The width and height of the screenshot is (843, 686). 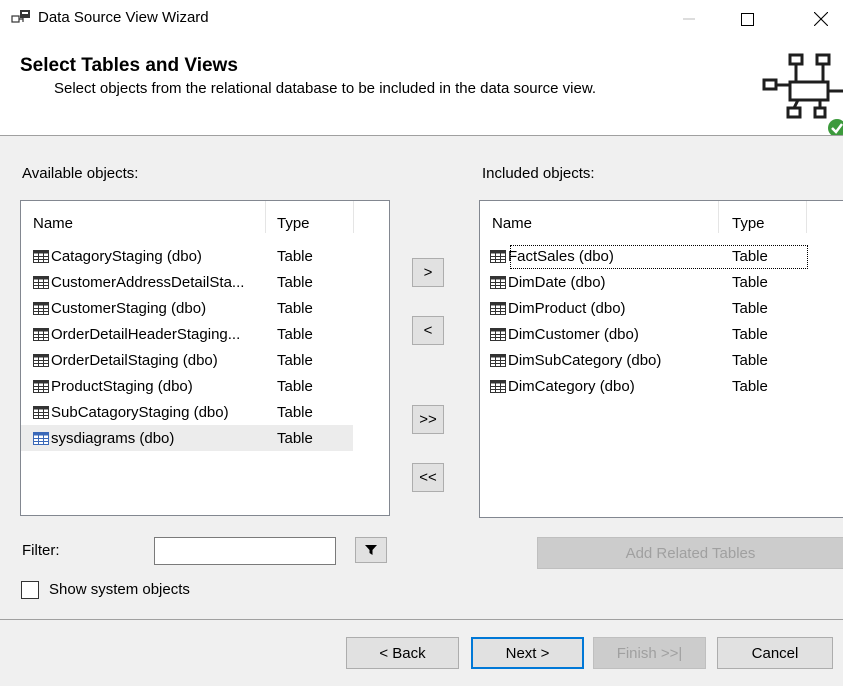 What do you see at coordinates (421, 19) in the screenshot?
I see `title-bar: Data Source View Wizard` at bounding box center [421, 19].